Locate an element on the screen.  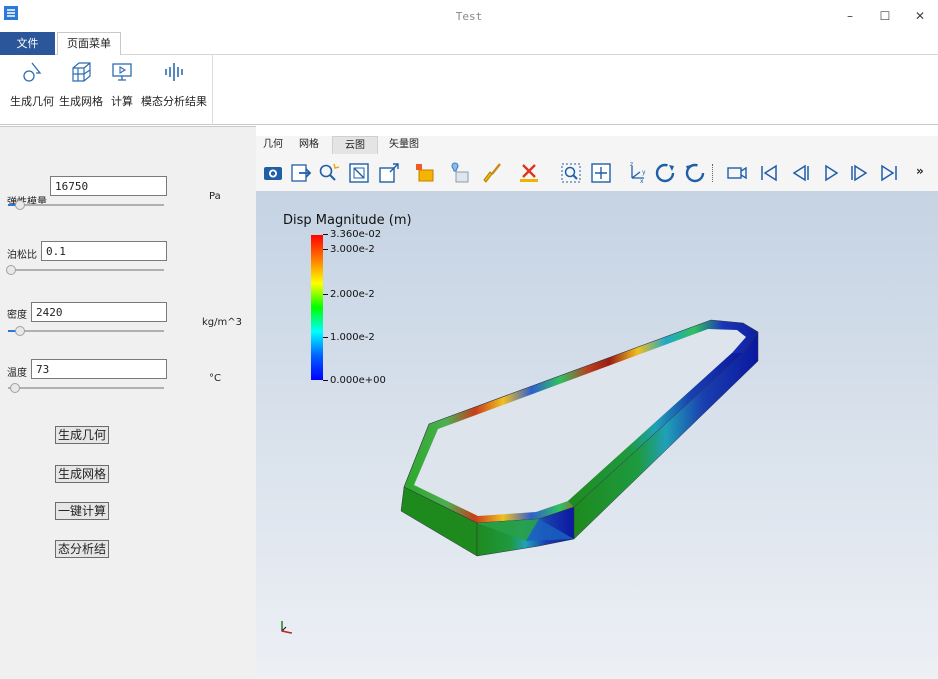
fit-view-icon is located at coordinates (359, 173).